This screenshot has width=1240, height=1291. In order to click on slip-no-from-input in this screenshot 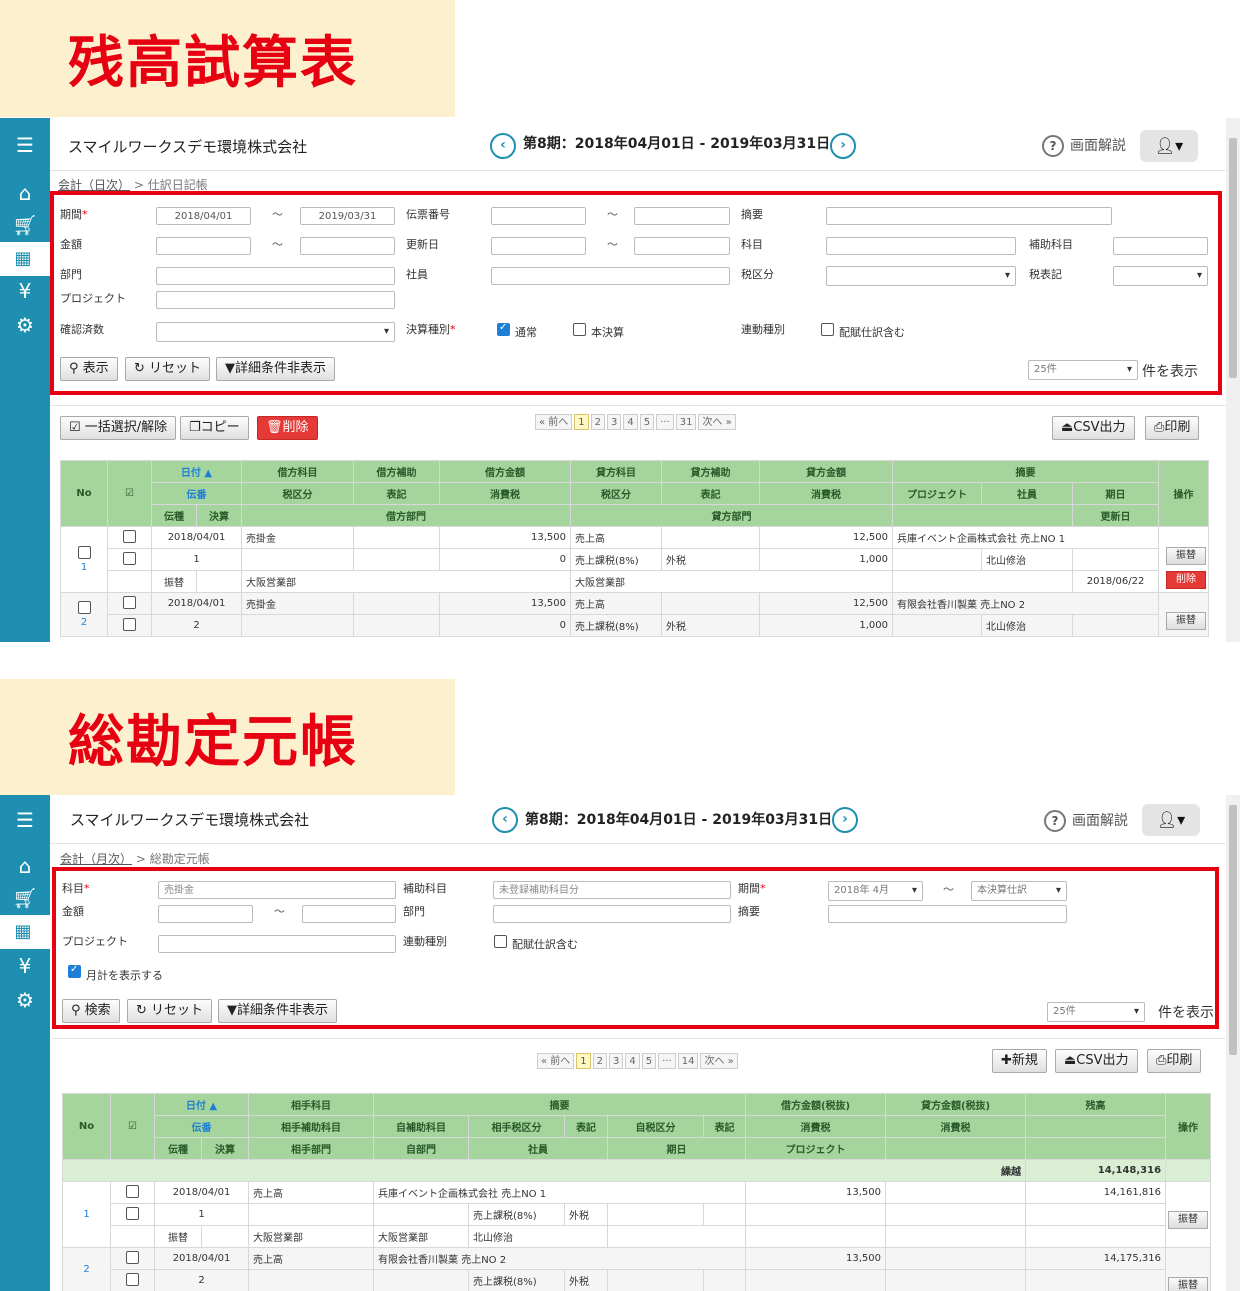, I will do `click(538, 216)`.